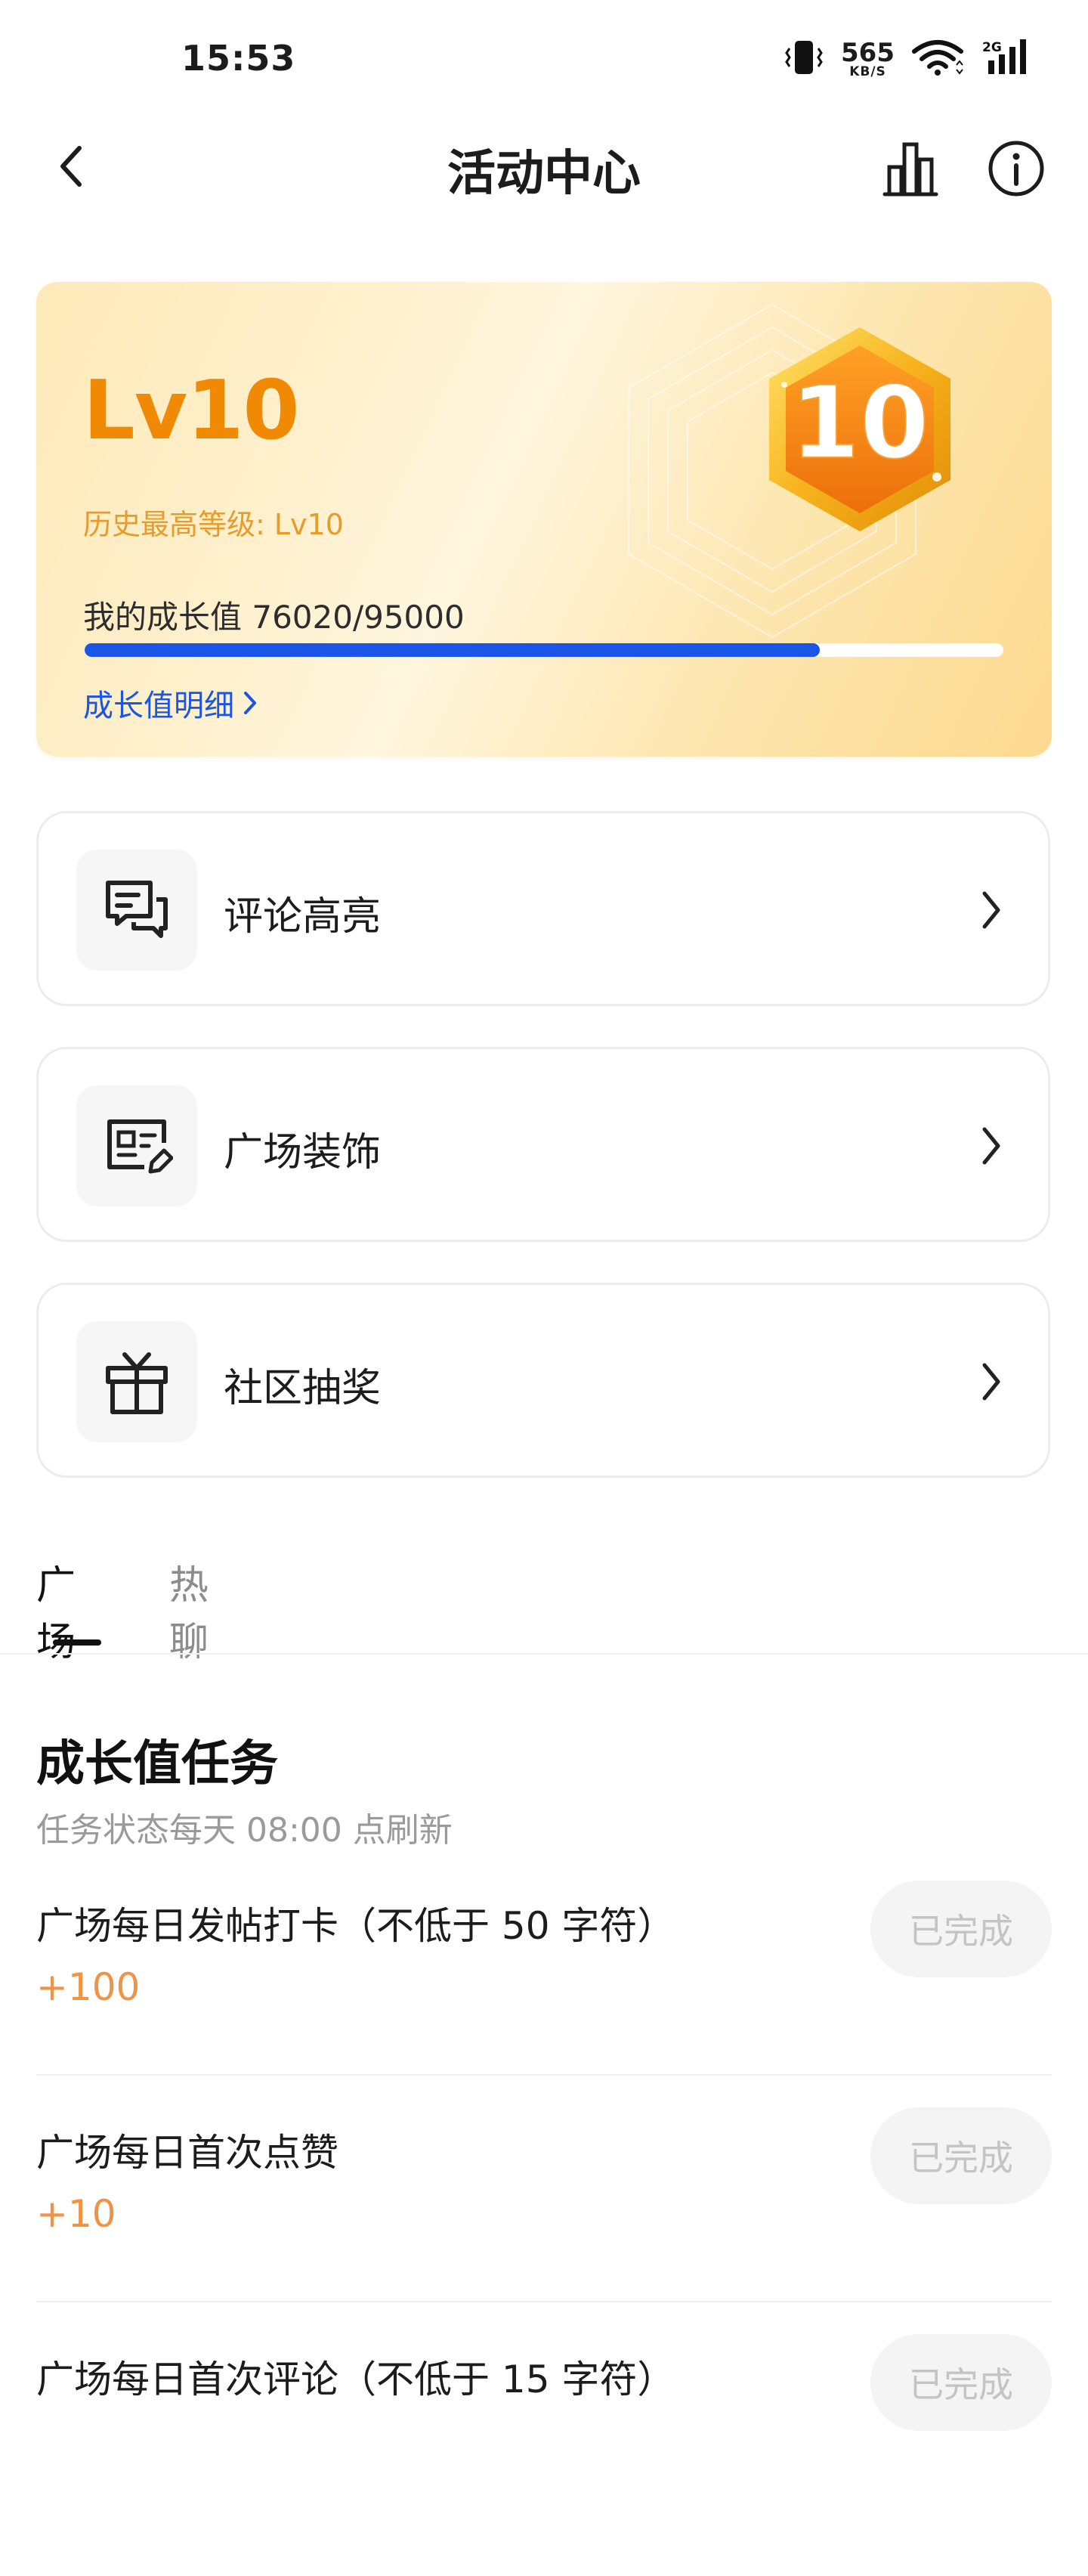 This screenshot has width=1088, height=2576. What do you see at coordinates (909, 59) in the screenshot?
I see `status-icons: 565 KB/S 2G` at bounding box center [909, 59].